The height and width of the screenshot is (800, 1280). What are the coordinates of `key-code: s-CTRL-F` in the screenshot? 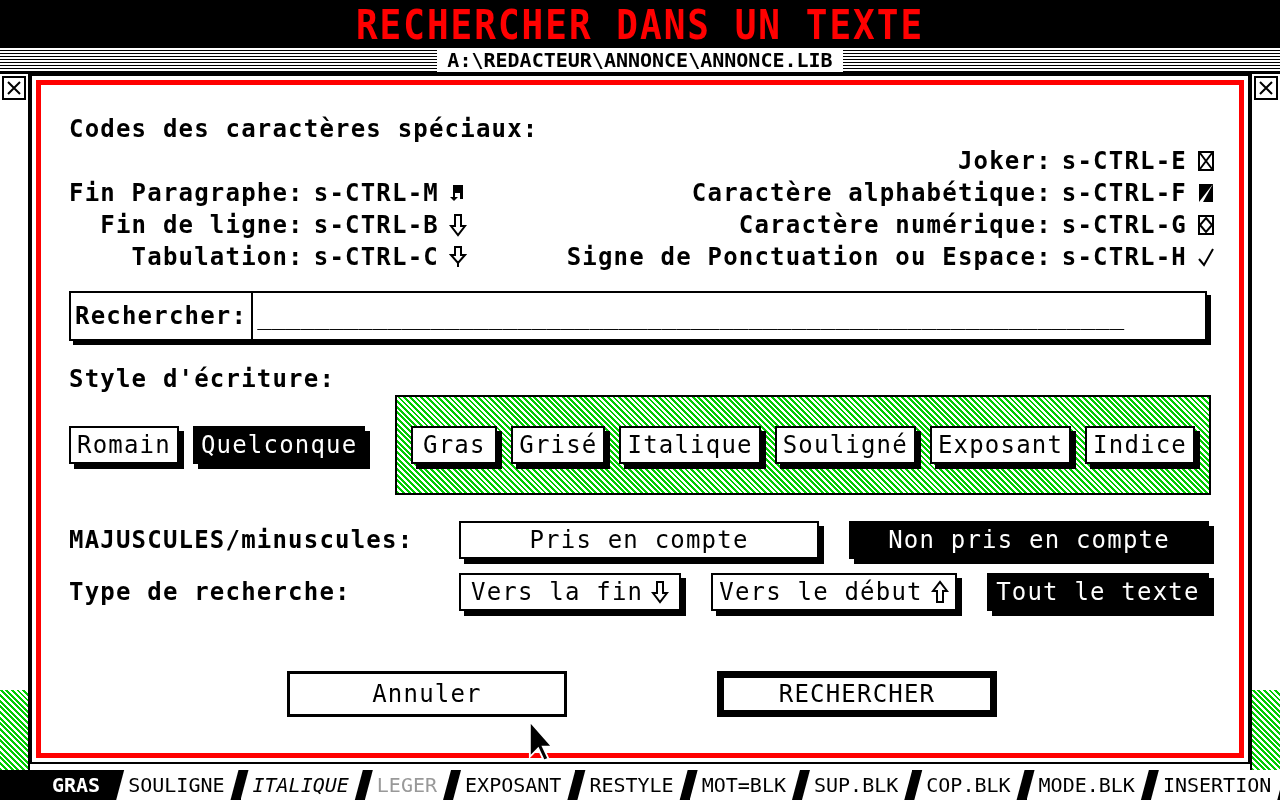 It's located at (1124, 193).